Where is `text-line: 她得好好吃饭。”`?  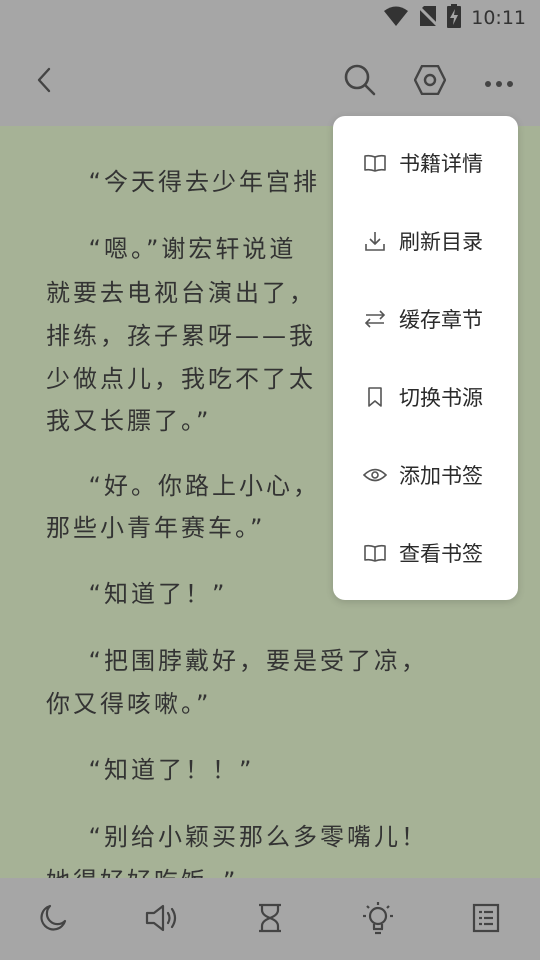
text-line: 她得好好吃饭。” is located at coordinates (276, 869).